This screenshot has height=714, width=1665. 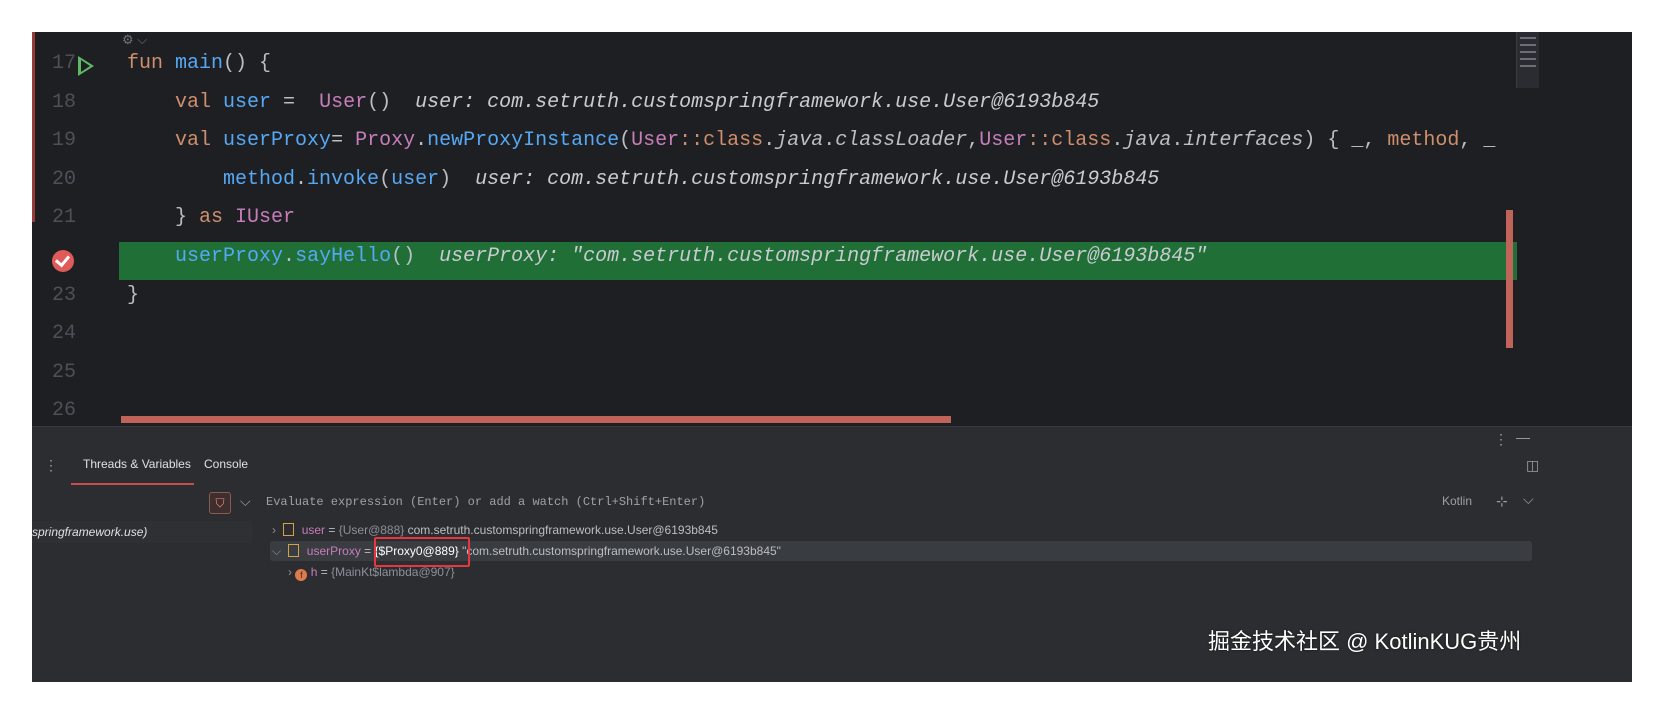 I want to click on editor-minimap, so click(x=1527, y=60).